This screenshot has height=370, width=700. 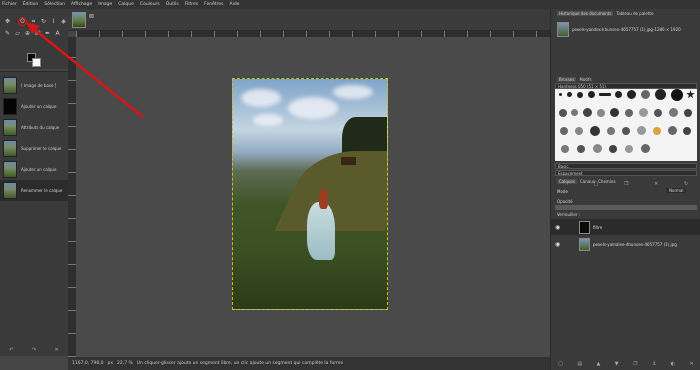 What do you see at coordinates (626, 166) in the screenshot?
I see `brush-tag-field: Basic,` at bounding box center [626, 166].